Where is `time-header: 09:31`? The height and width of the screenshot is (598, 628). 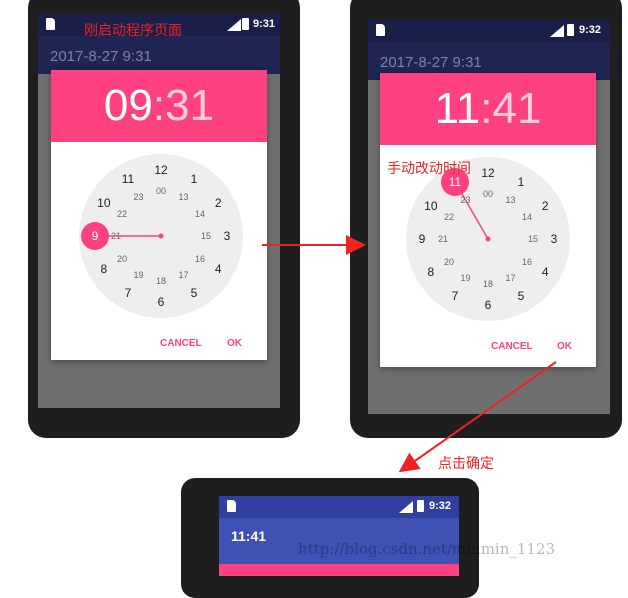 time-header: 09:31 is located at coordinates (159, 106).